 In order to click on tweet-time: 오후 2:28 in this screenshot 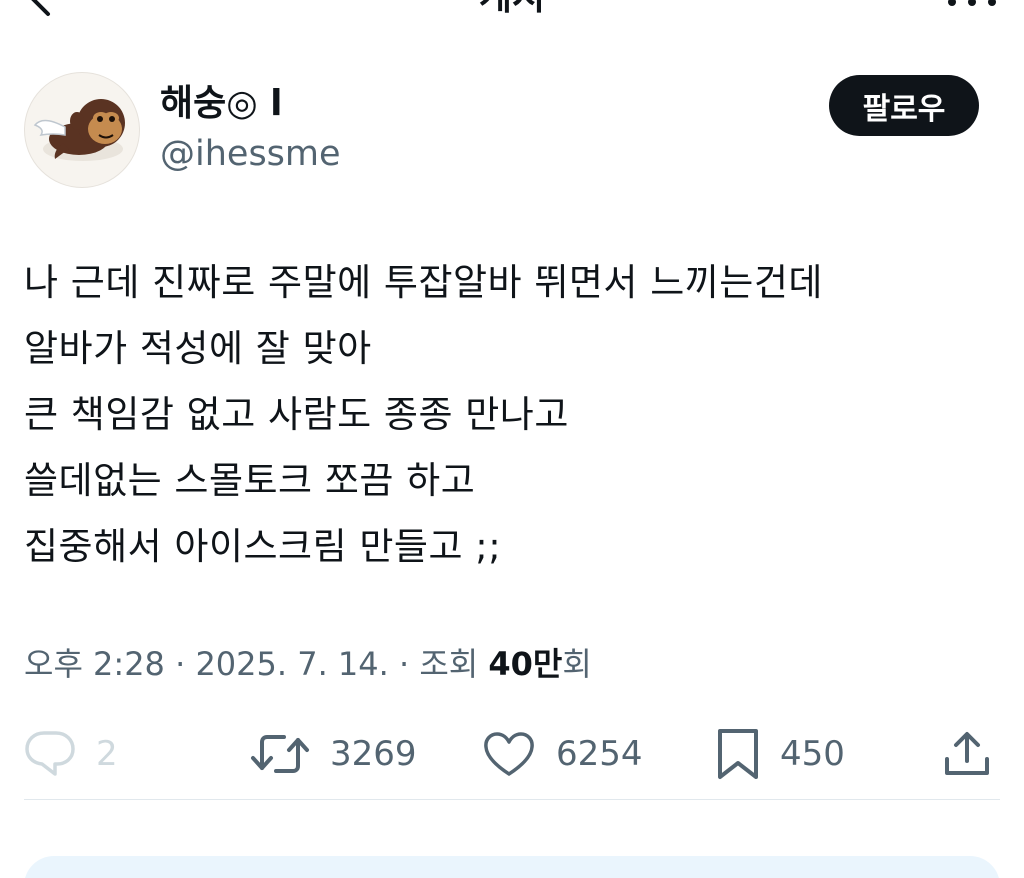, I will do `click(94, 664)`.